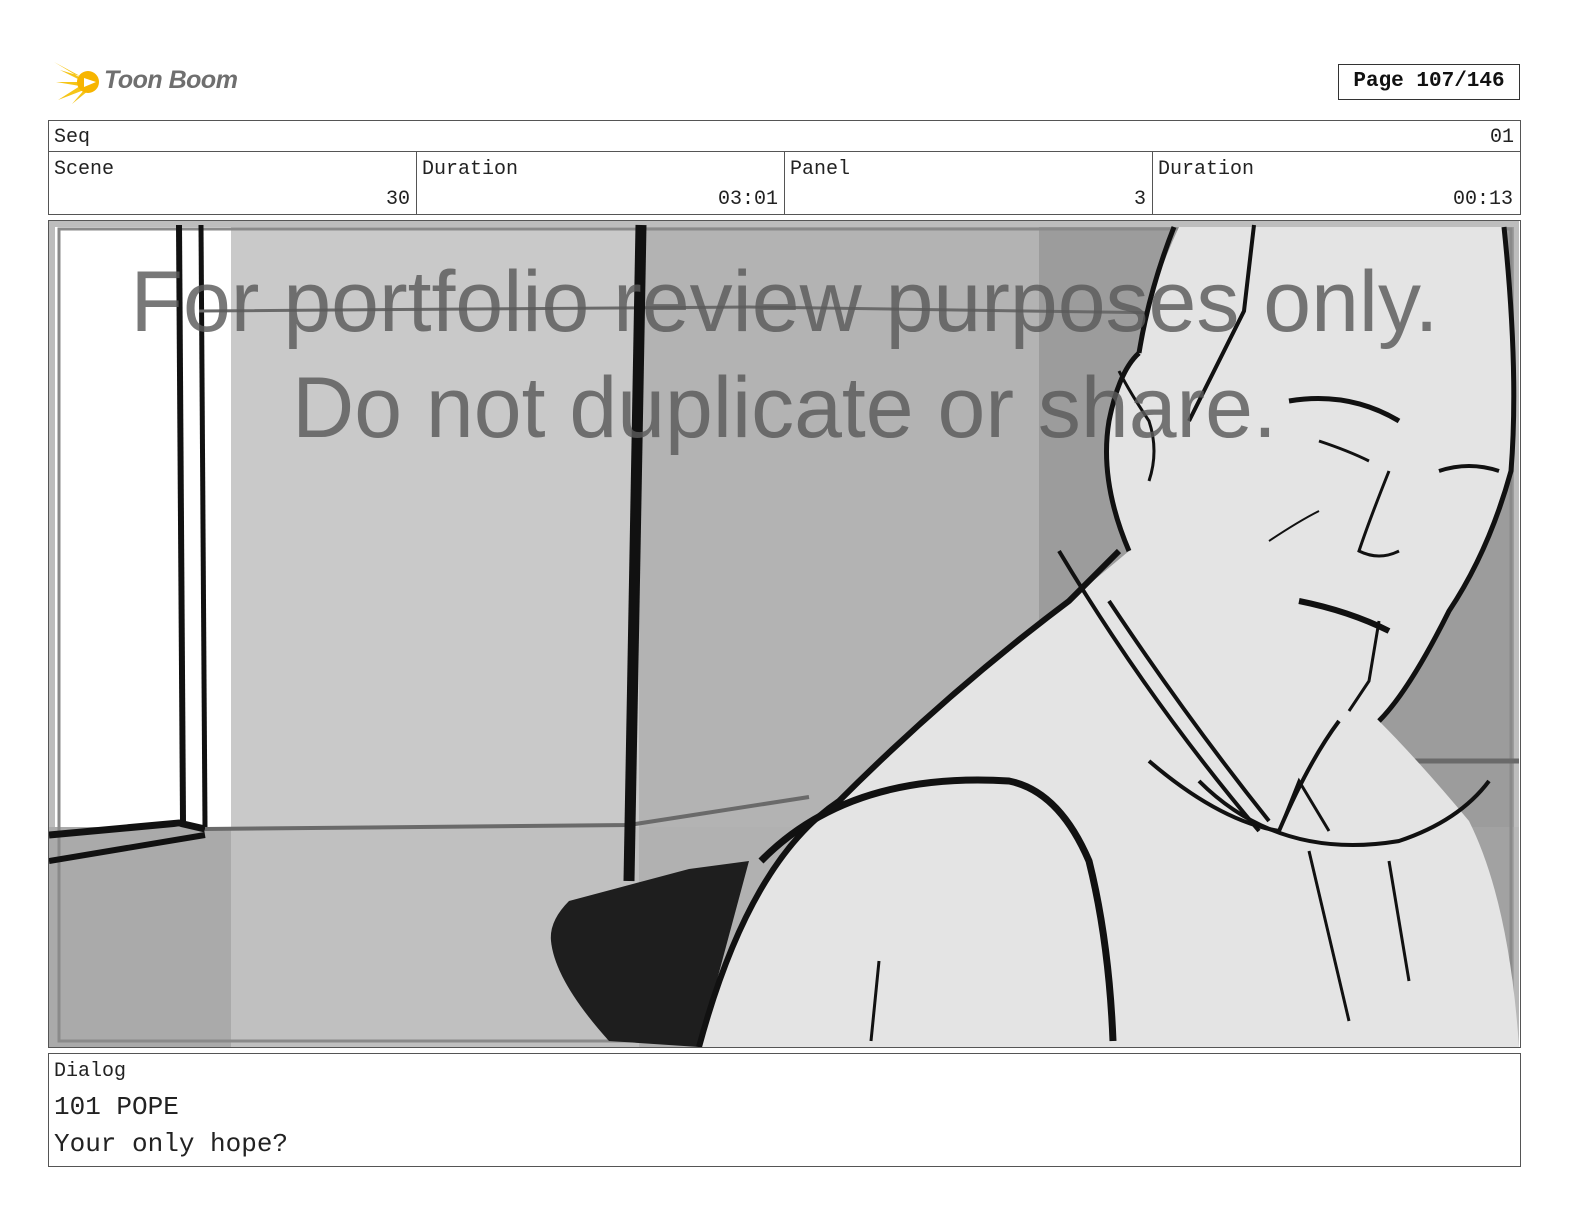  What do you see at coordinates (784, 1110) in the screenshot?
I see `dialog-box: Dialog 101 POPE Your only hope?` at bounding box center [784, 1110].